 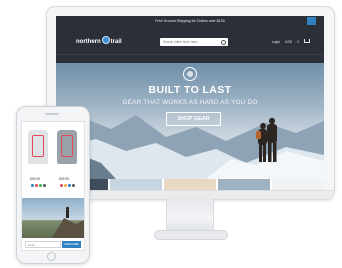 What do you see at coordinates (190, 90) in the screenshot?
I see `hero-title: BUILT TO LAST` at bounding box center [190, 90].